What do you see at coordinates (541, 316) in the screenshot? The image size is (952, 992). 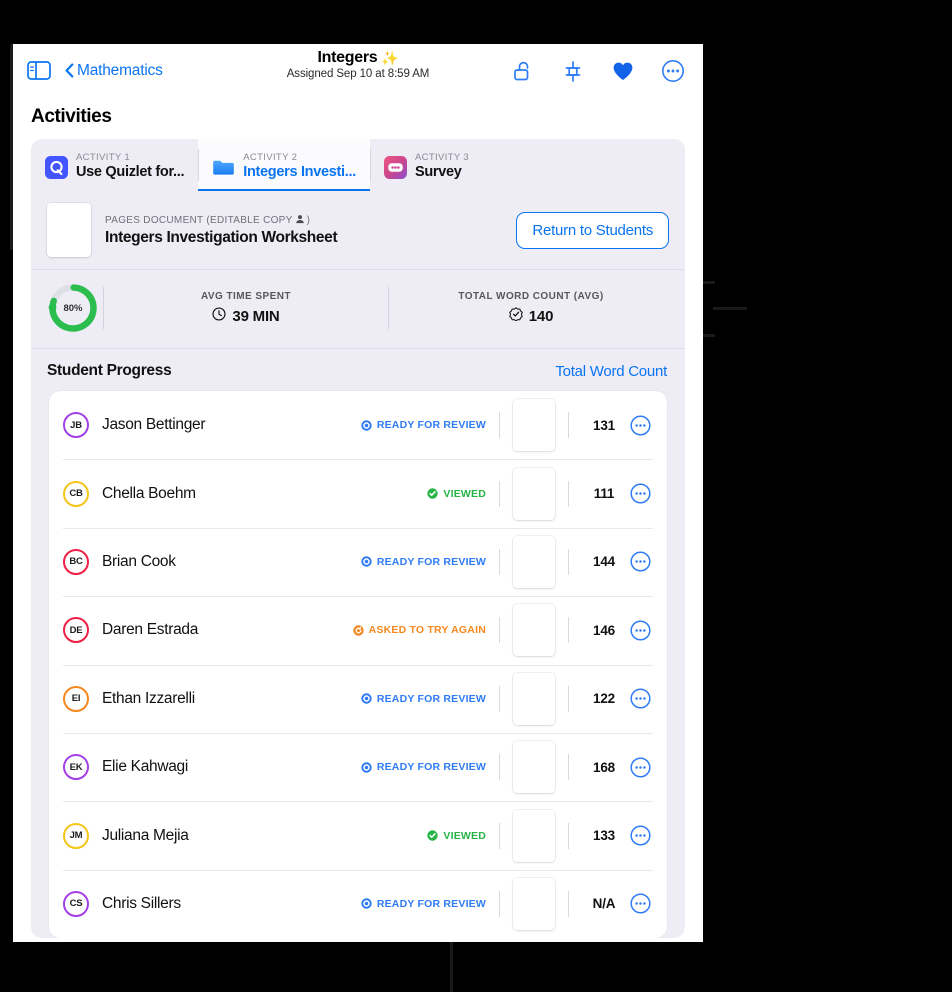 I see `stat-word-count-value: 140` at bounding box center [541, 316].